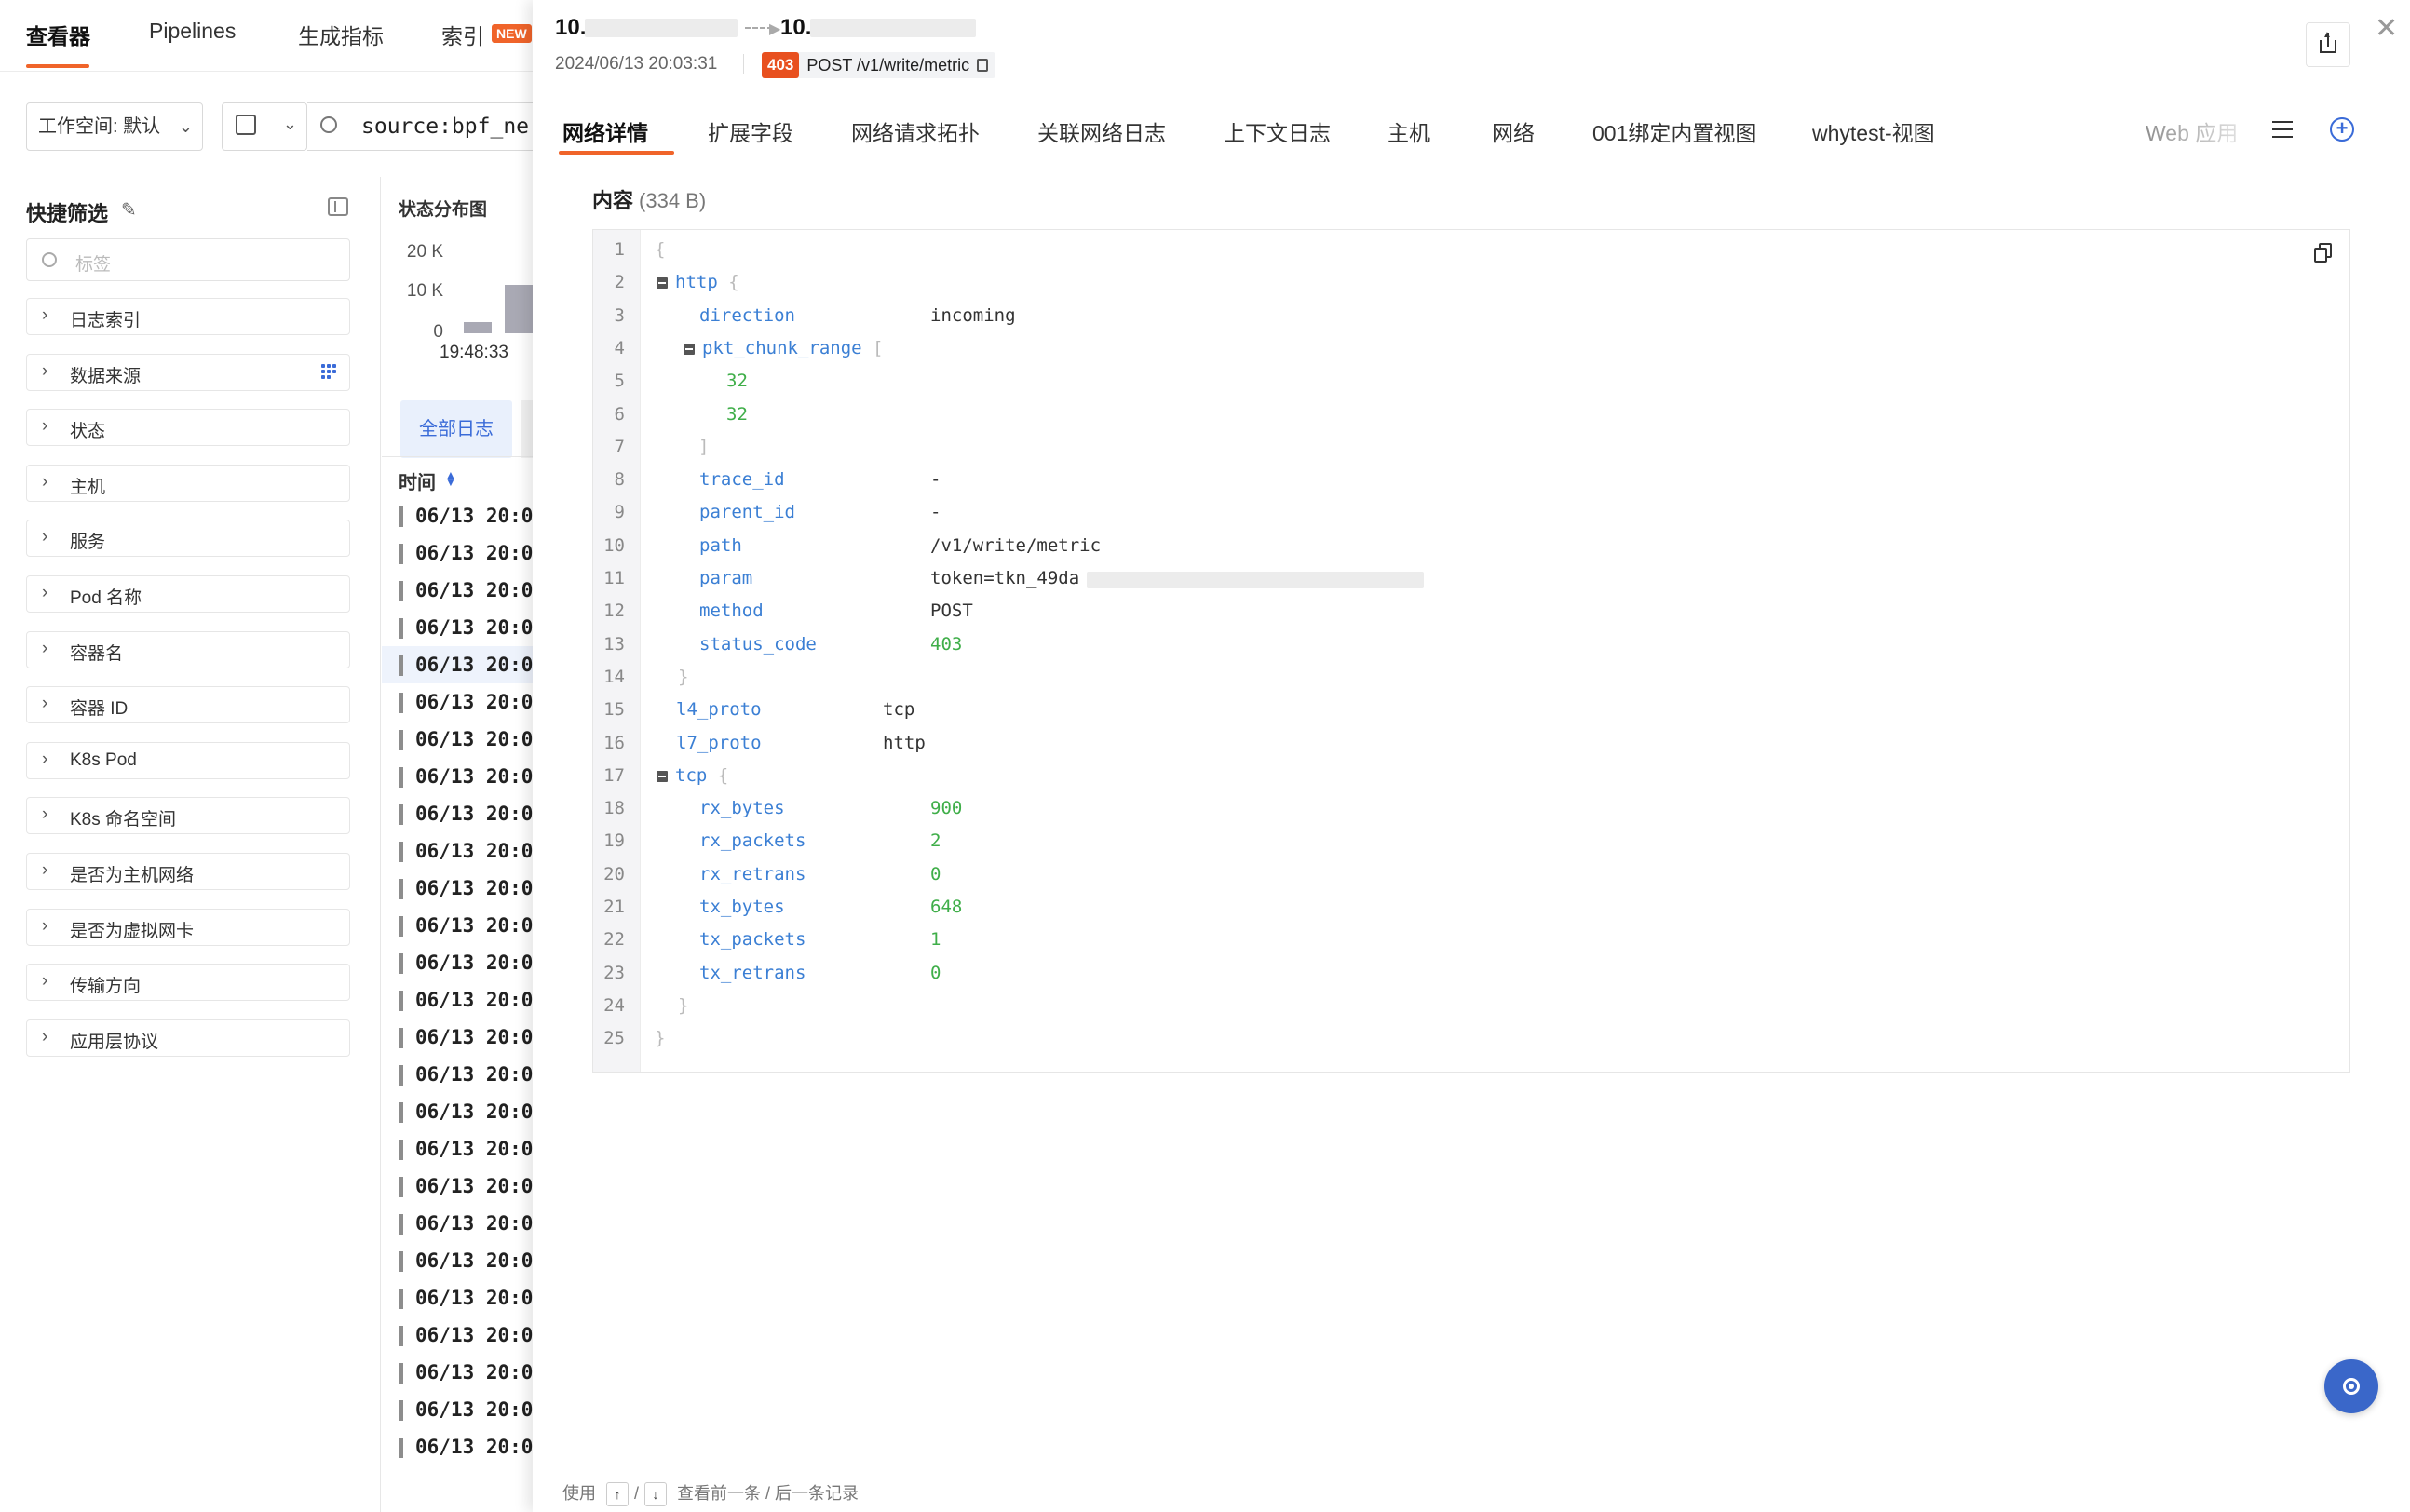 The height and width of the screenshot is (1512, 2410). What do you see at coordinates (737, 414) in the screenshot?
I see `json-number: 32` at bounding box center [737, 414].